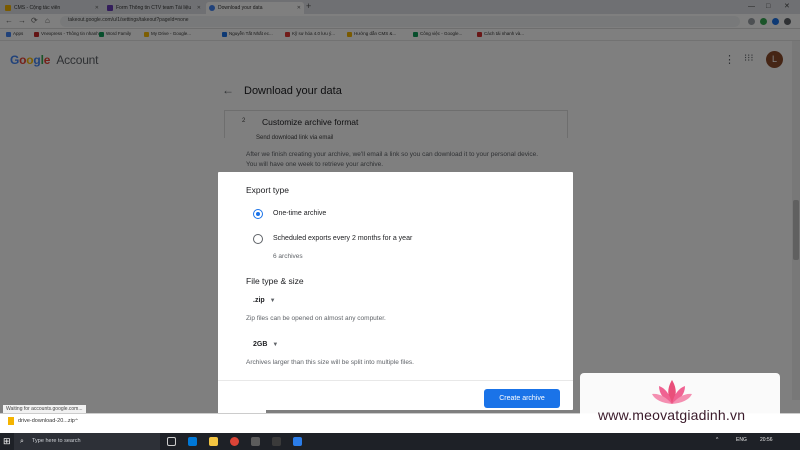 The width and height of the screenshot is (800, 450). What do you see at coordinates (672, 392) in the screenshot?
I see `lotus-logo-icon` at bounding box center [672, 392].